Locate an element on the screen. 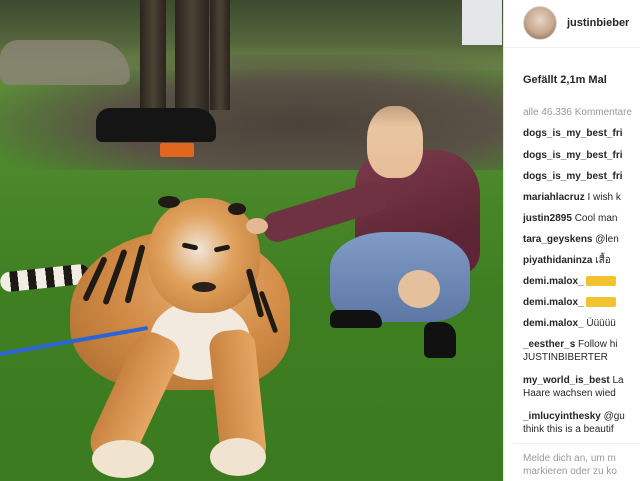 The image size is (640, 481). comment-item: _eesther_s Follow hi JUSTINBIBERTER is located at coordinates (570, 351).